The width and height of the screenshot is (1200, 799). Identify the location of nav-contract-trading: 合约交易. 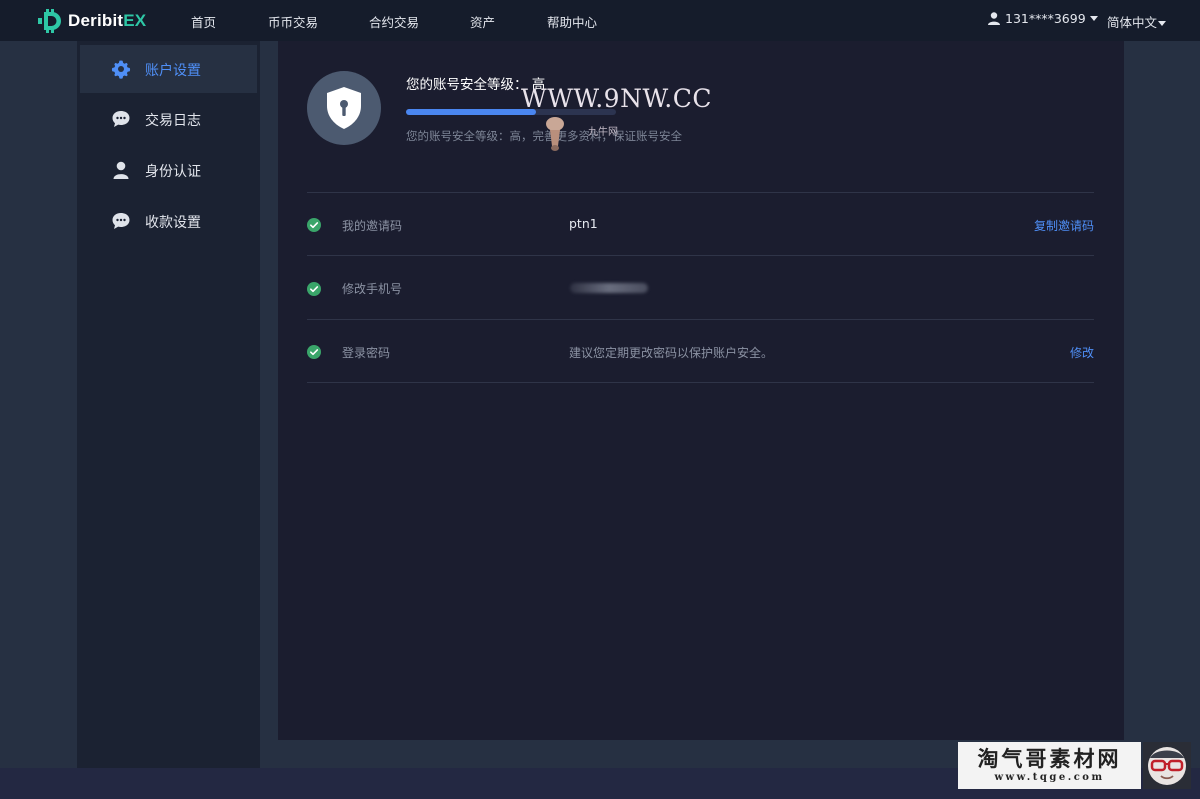
(394, 21).